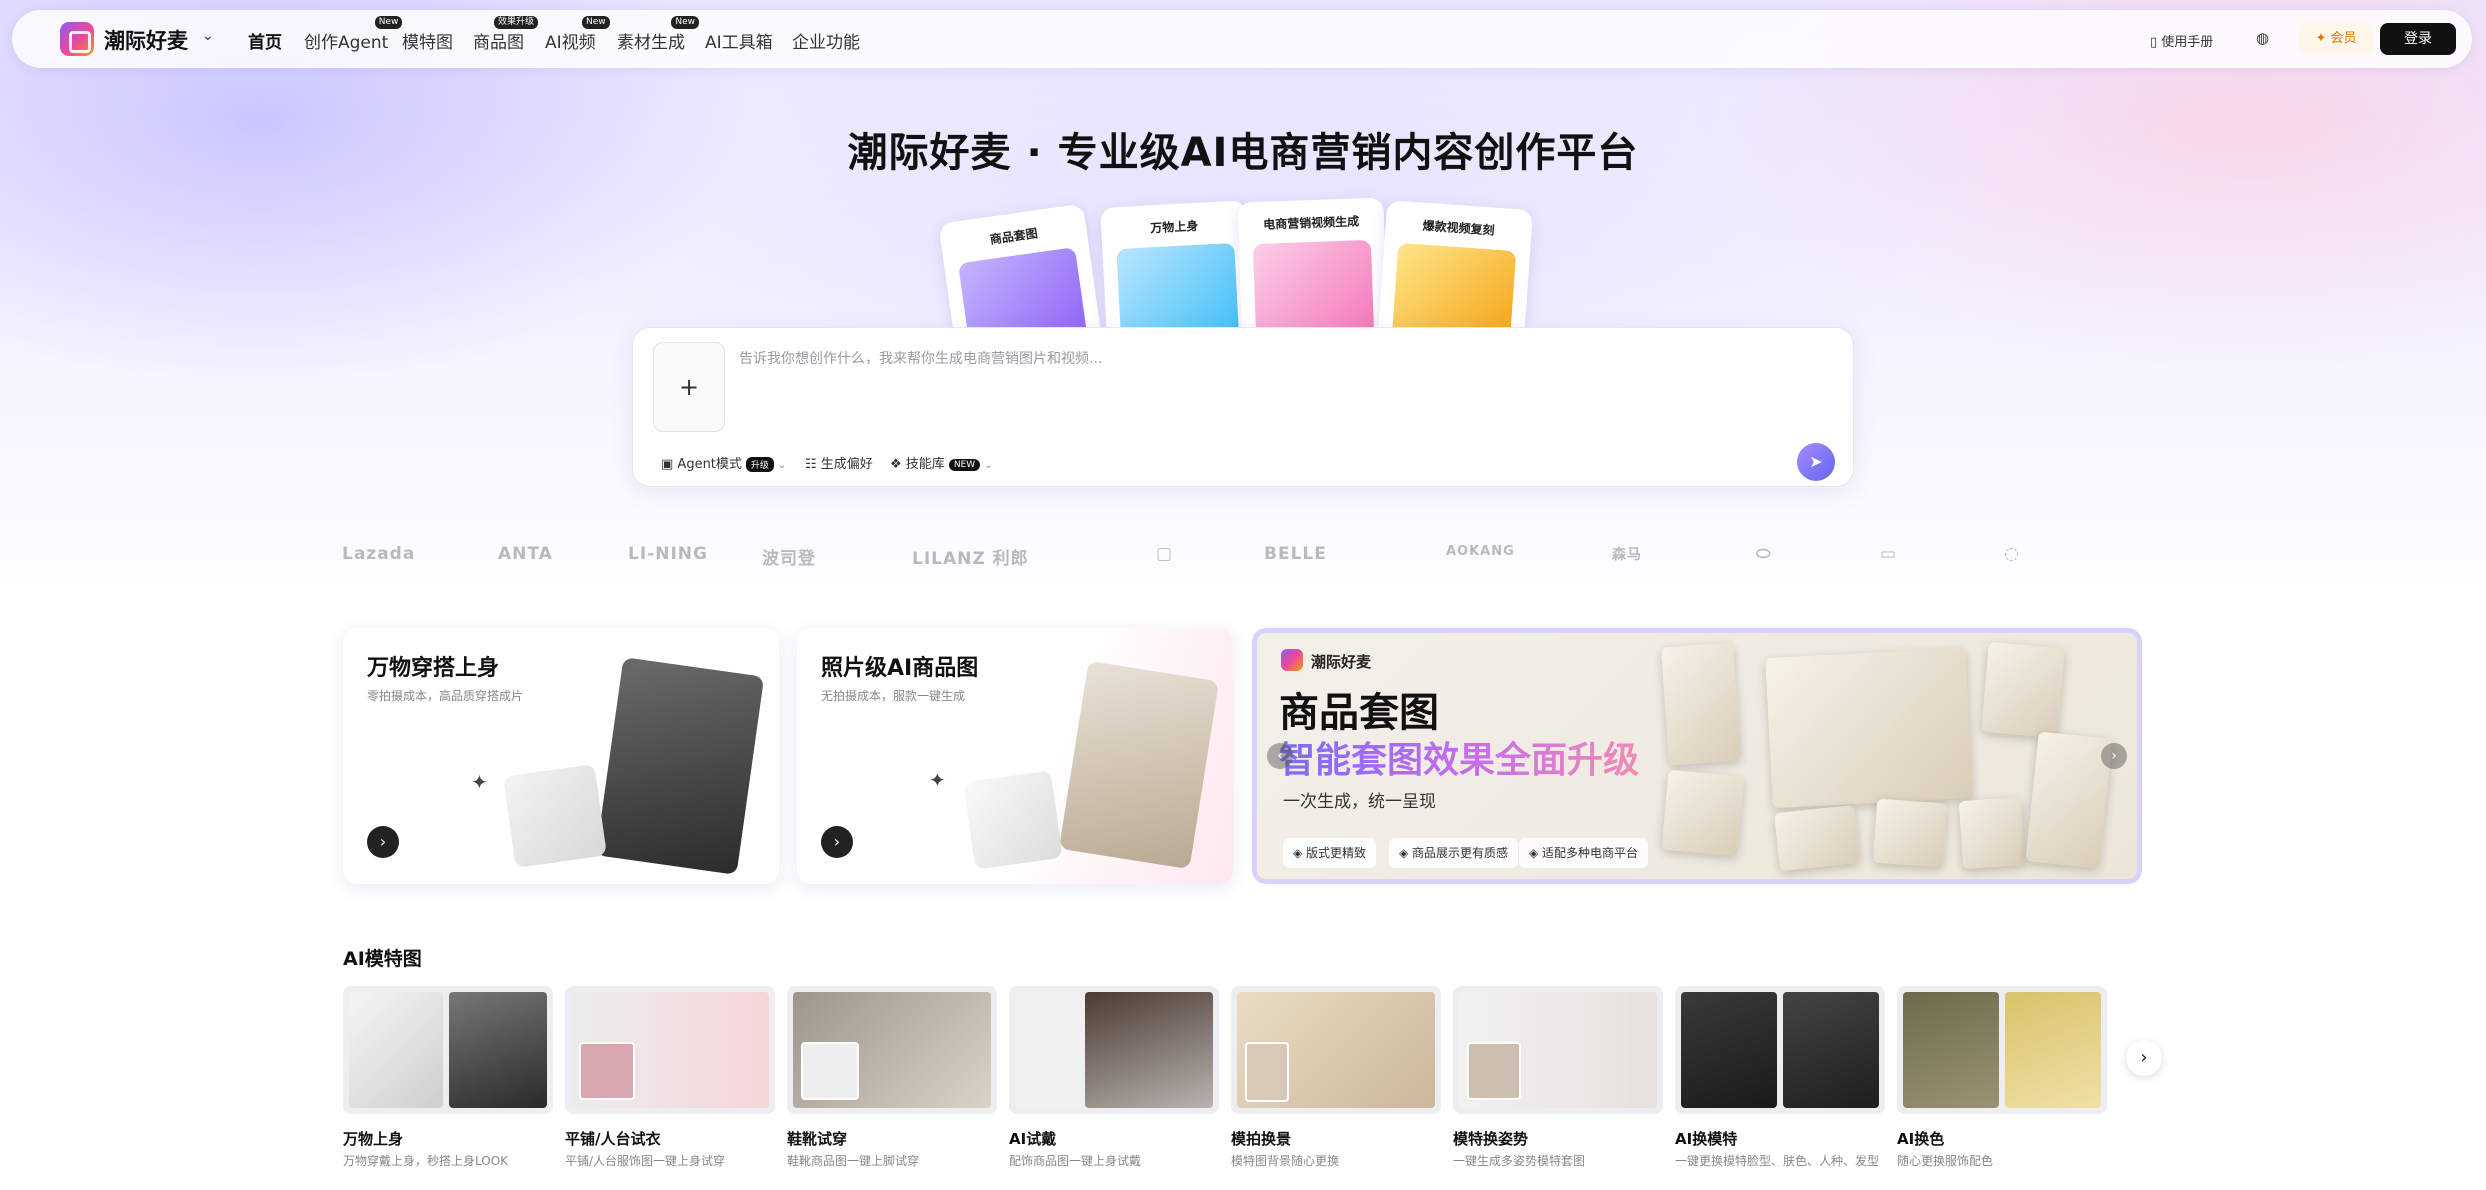 The width and height of the screenshot is (2486, 1190). I want to click on brand-logo-lilanz: LILANZ 利郎, so click(970, 559).